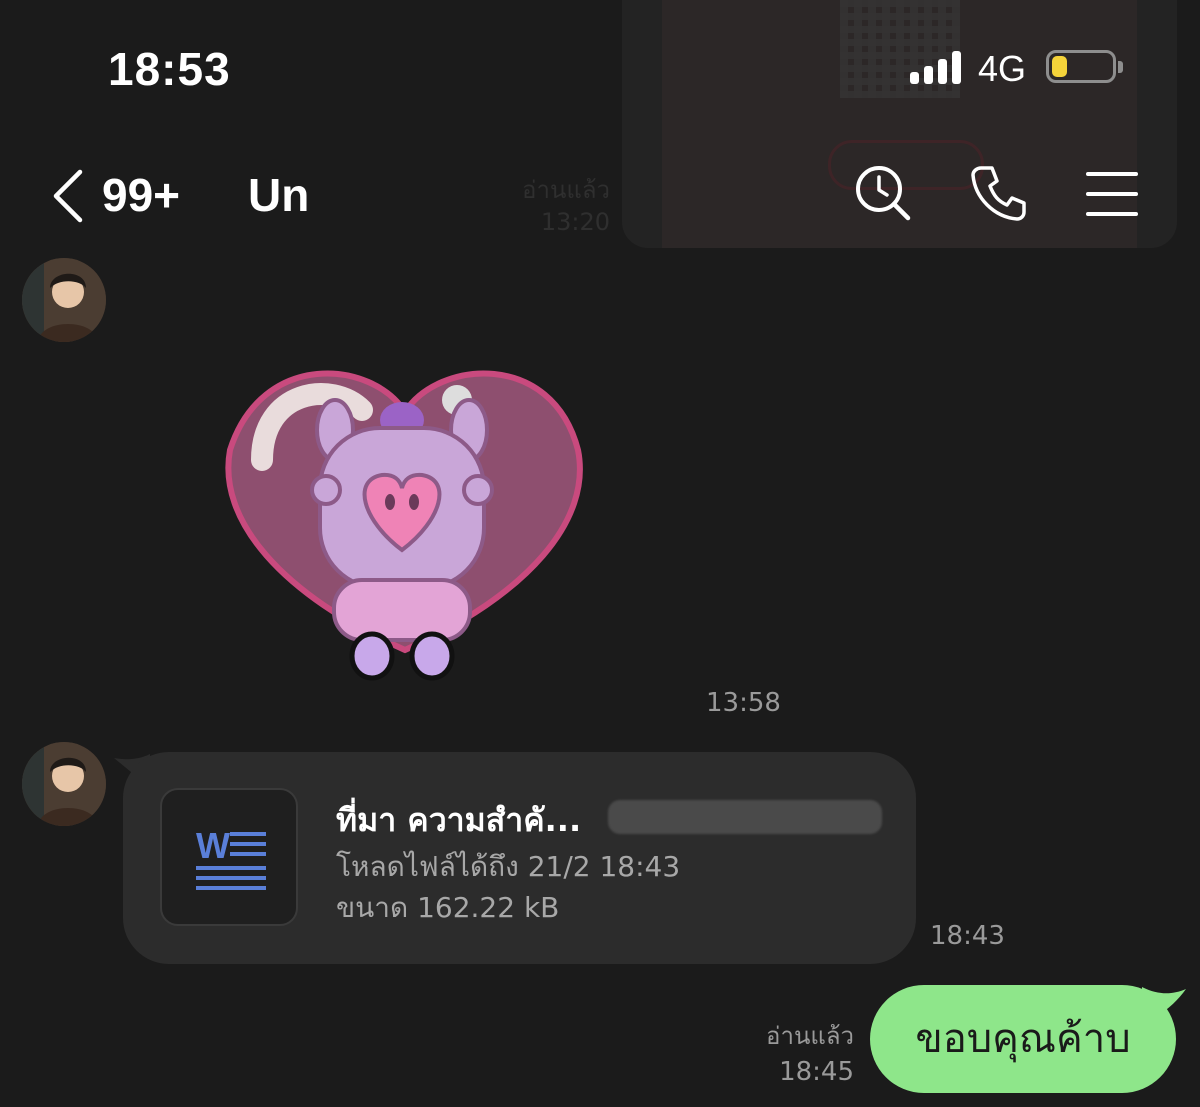  What do you see at coordinates (810, 1051) in the screenshot?
I see `read-receipt: อ่านแล้ว 18:45` at bounding box center [810, 1051].